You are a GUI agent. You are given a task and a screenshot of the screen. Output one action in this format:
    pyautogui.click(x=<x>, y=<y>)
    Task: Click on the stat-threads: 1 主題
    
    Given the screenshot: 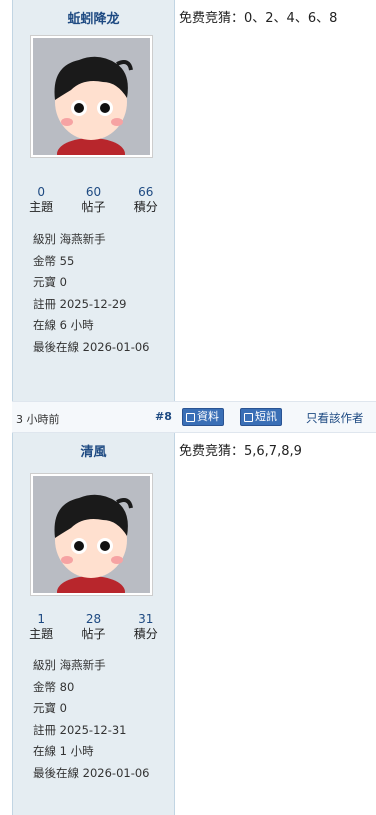 What is the action you would take?
    pyautogui.click(x=41, y=627)
    